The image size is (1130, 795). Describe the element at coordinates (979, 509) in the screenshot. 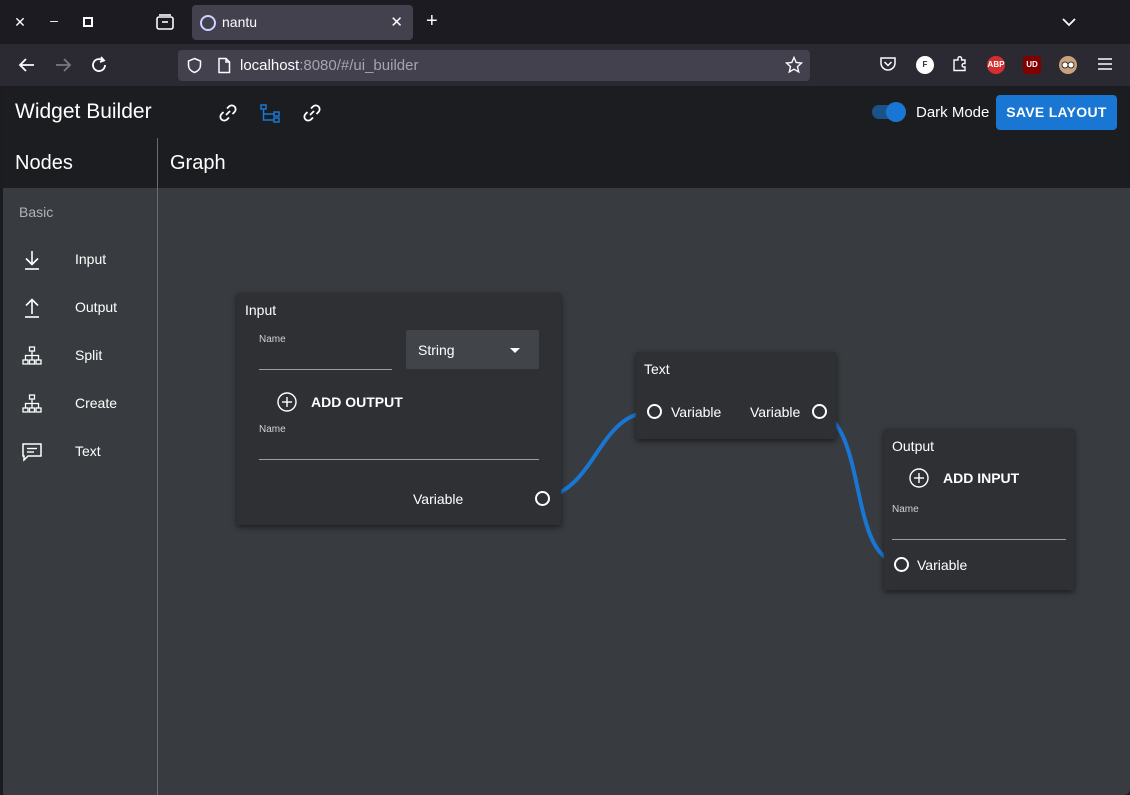

I see `output-node: Output ADD INPUT Name Variable` at that location.